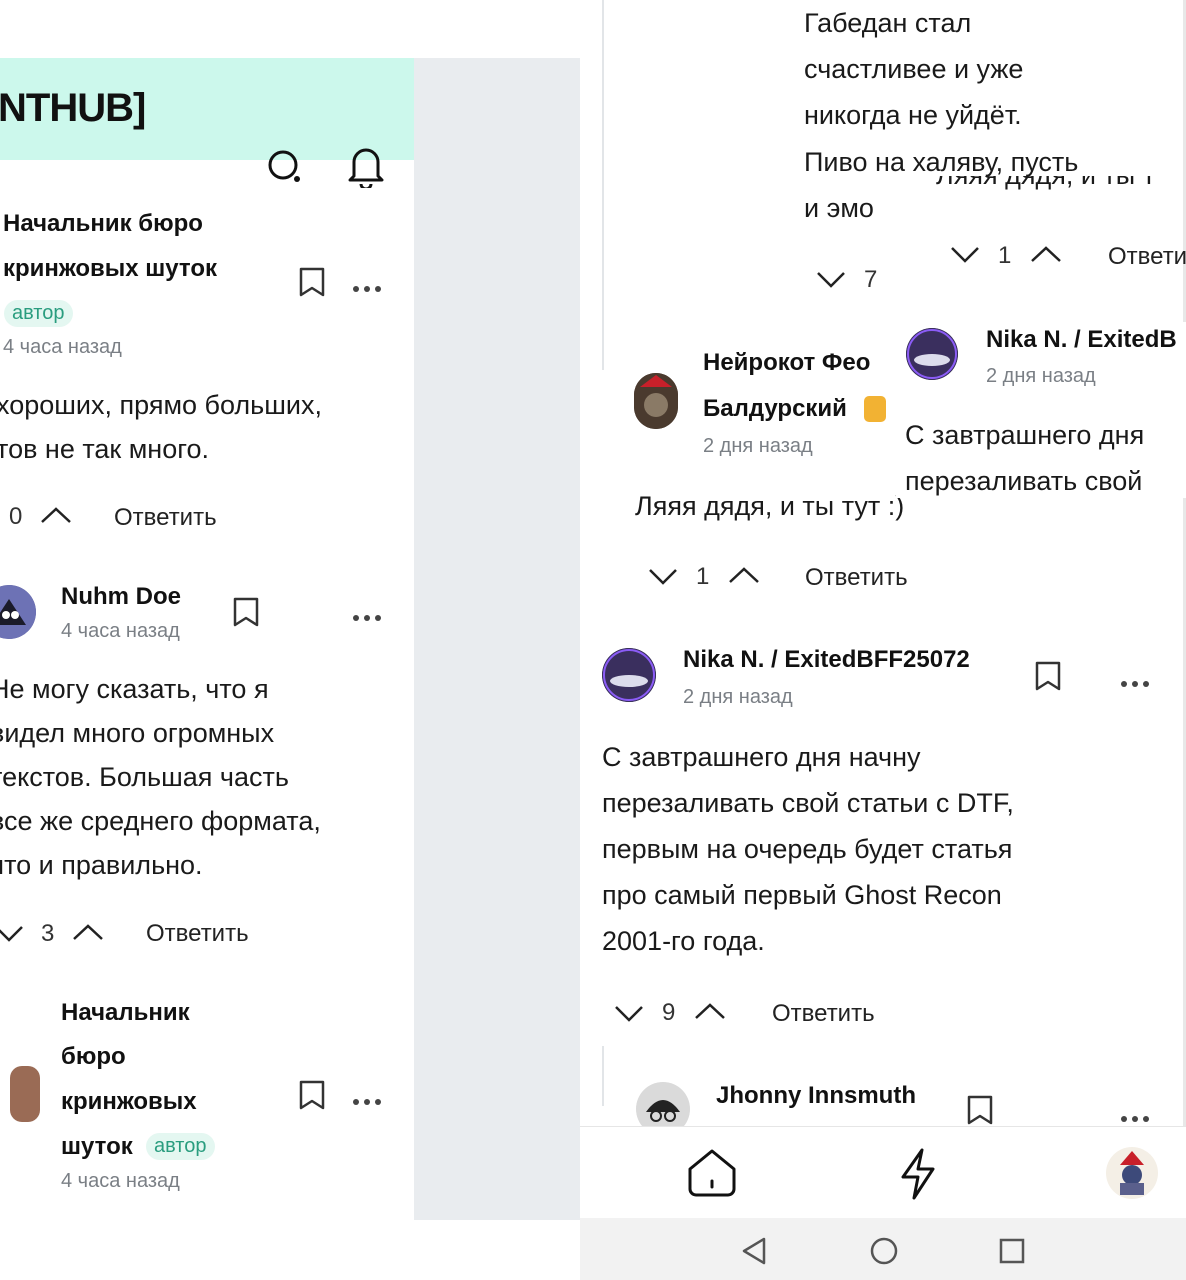 Image resolution: width=1186 pixels, height=1280 pixels. Describe the element at coordinates (366, 166) in the screenshot. I see `bell-icon` at that location.